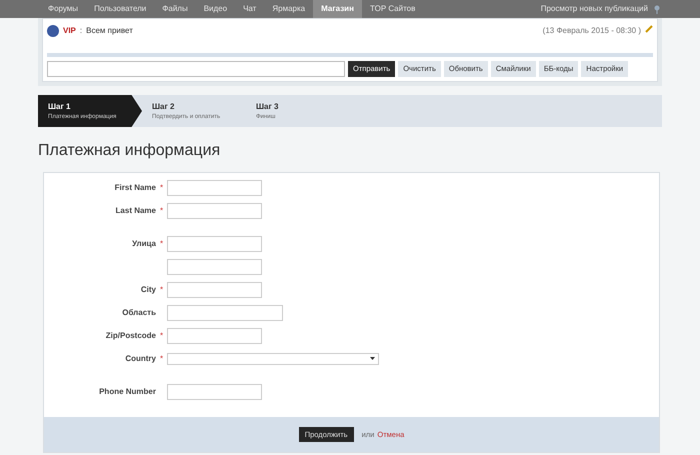 This screenshot has width=700, height=455. What do you see at coordinates (175, 9) in the screenshot?
I see `nav-link: Файлы` at bounding box center [175, 9].